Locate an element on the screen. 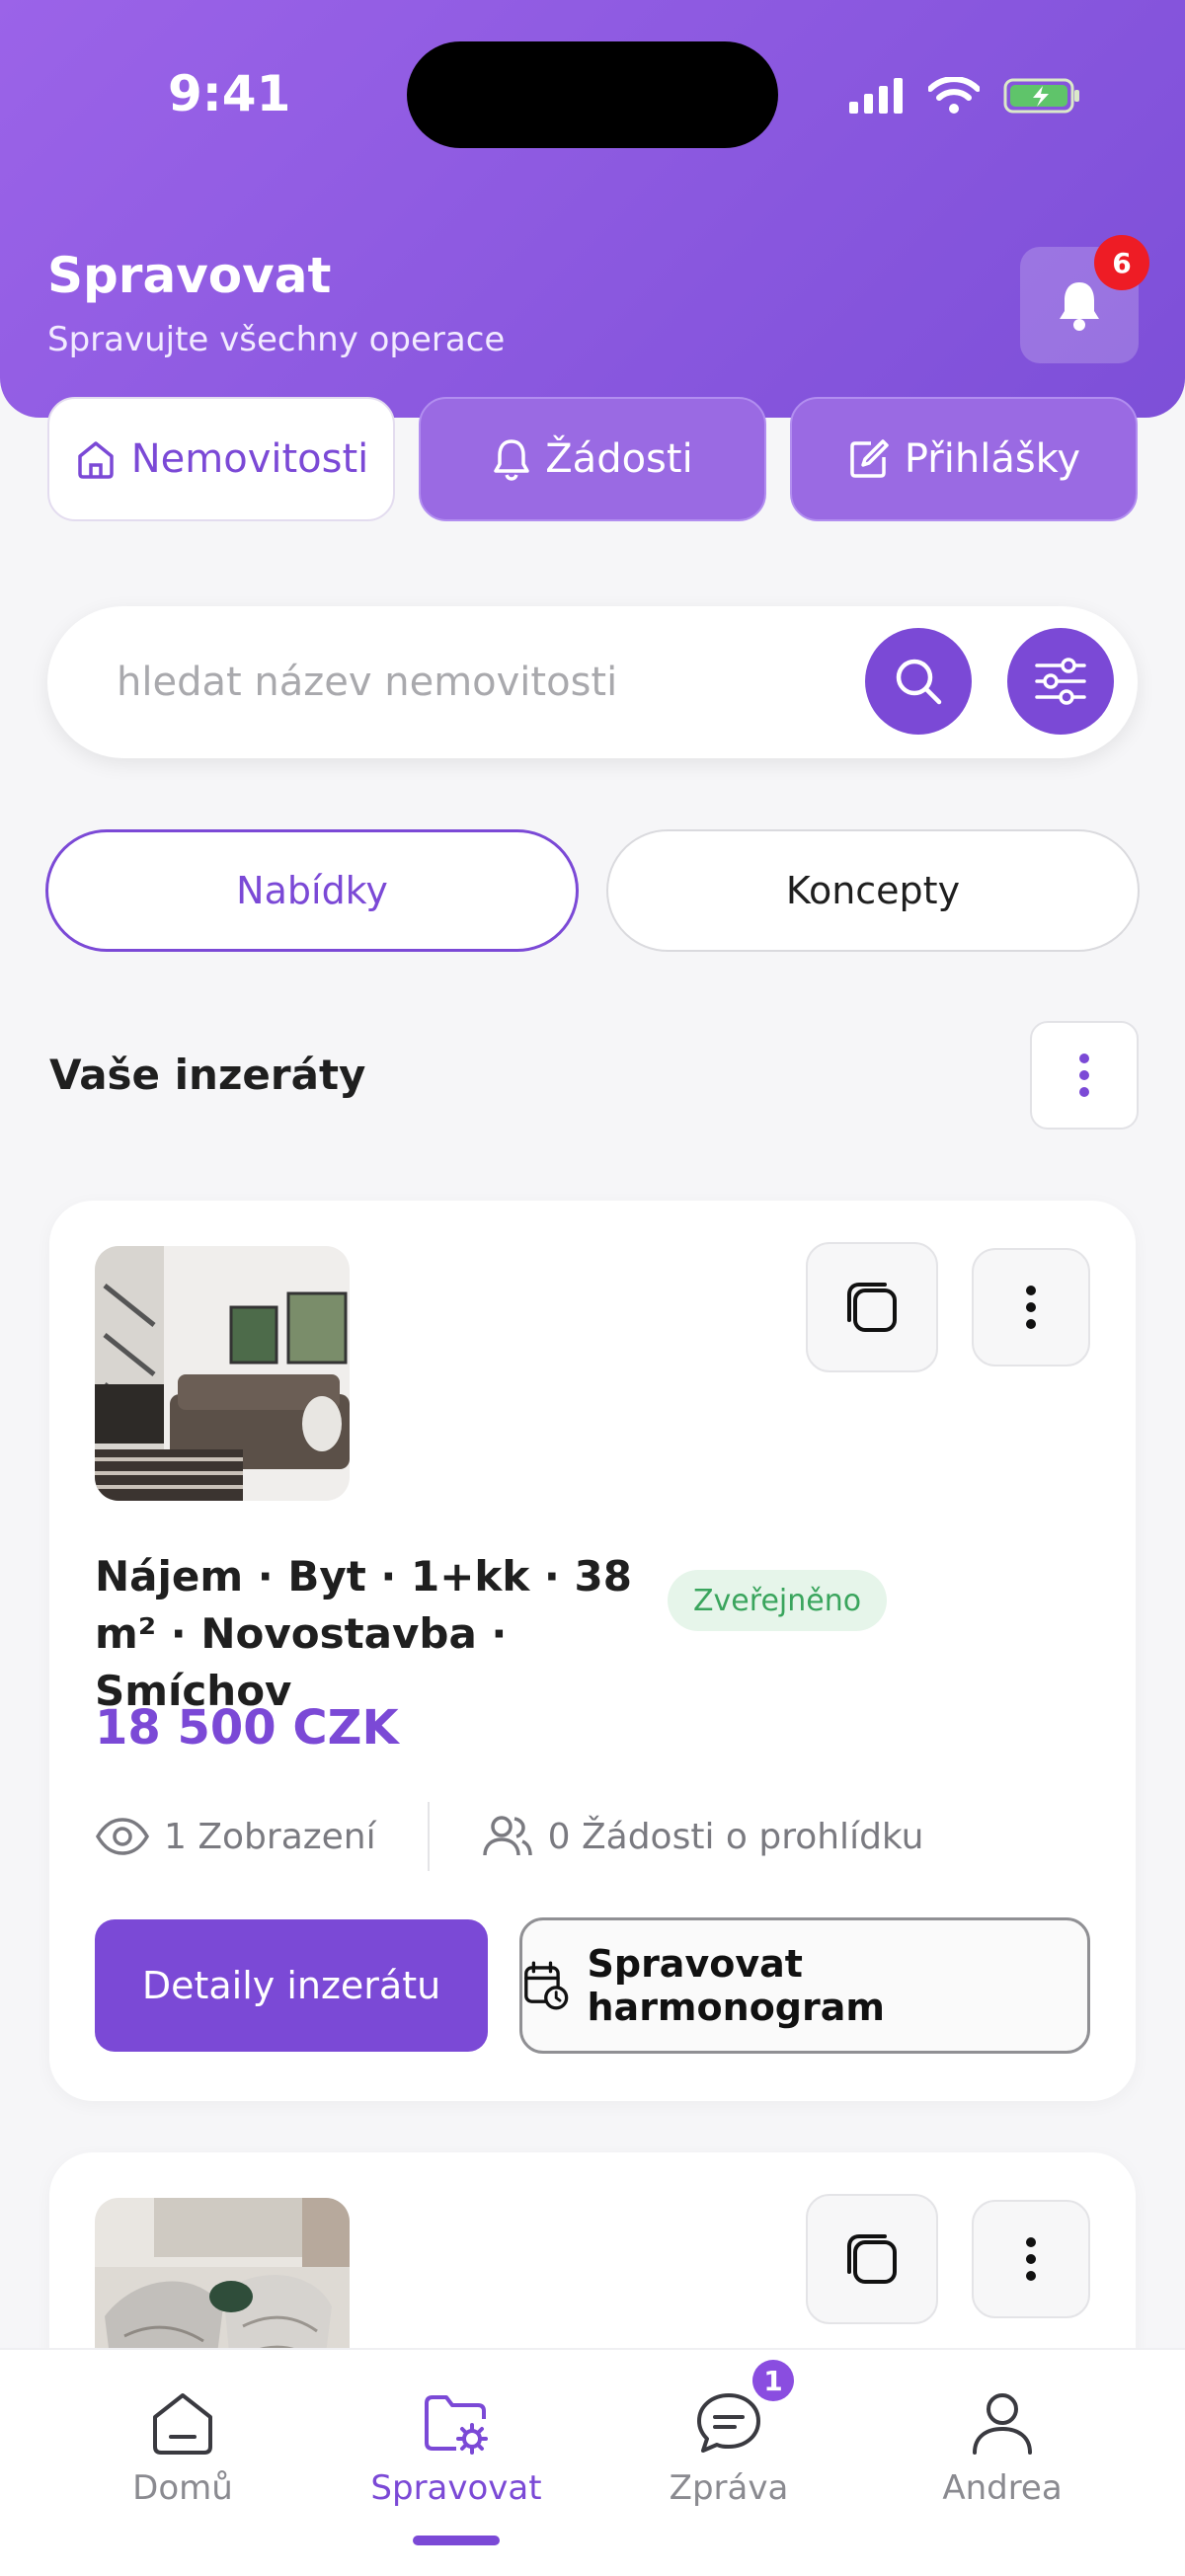 The height and width of the screenshot is (2576, 1185). nav-item-zprava: Zpráva is located at coordinates (729, 2447).